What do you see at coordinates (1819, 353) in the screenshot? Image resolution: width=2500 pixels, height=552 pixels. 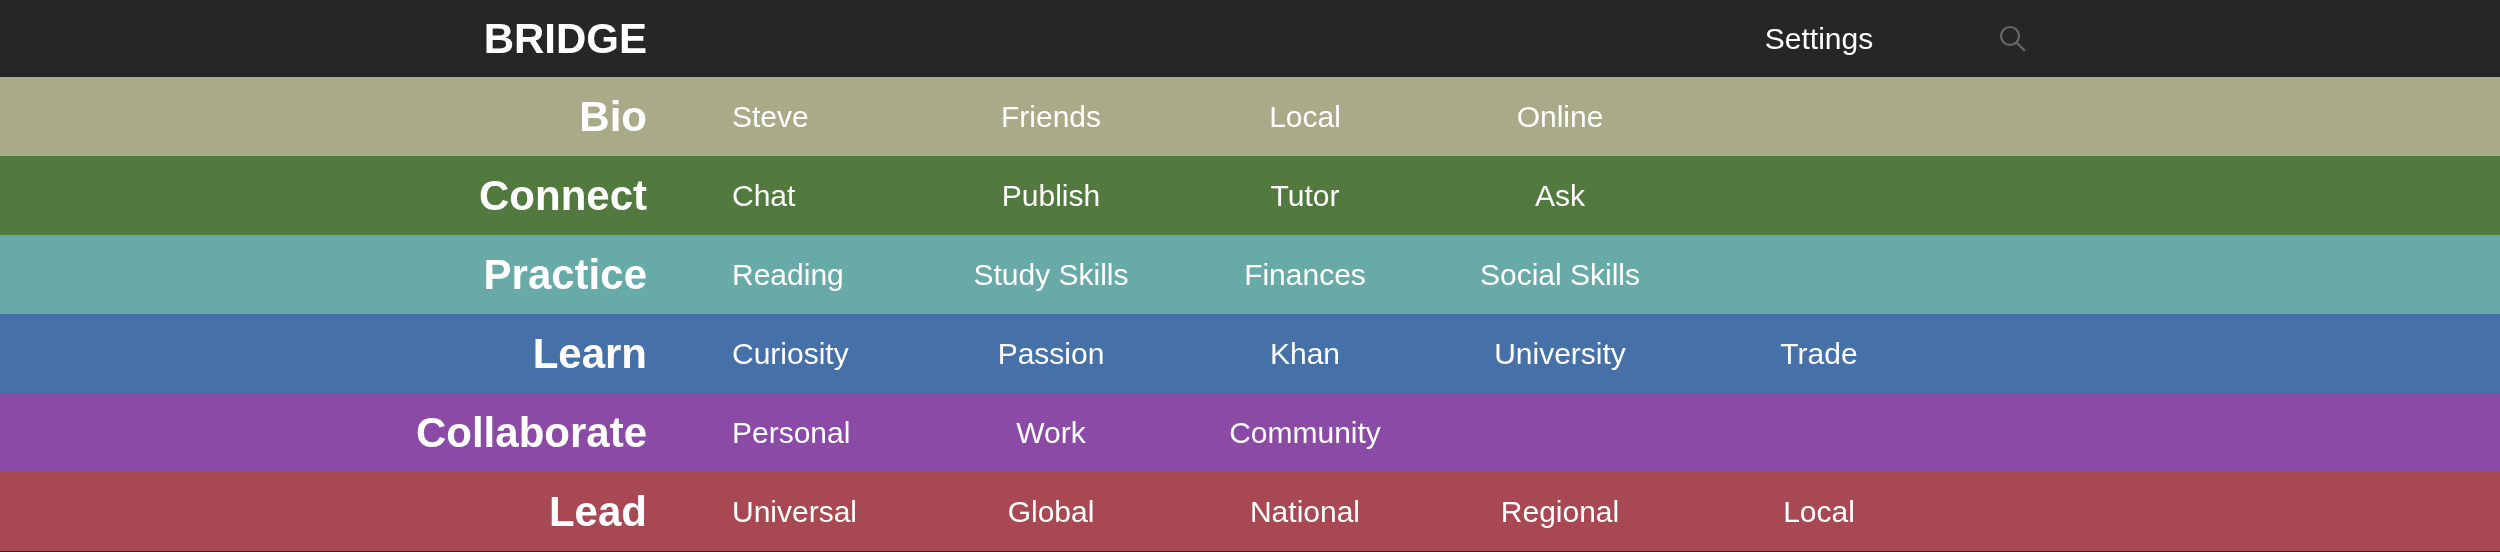 I see `menu-link: Trade` at bounding box center [1819, 353].